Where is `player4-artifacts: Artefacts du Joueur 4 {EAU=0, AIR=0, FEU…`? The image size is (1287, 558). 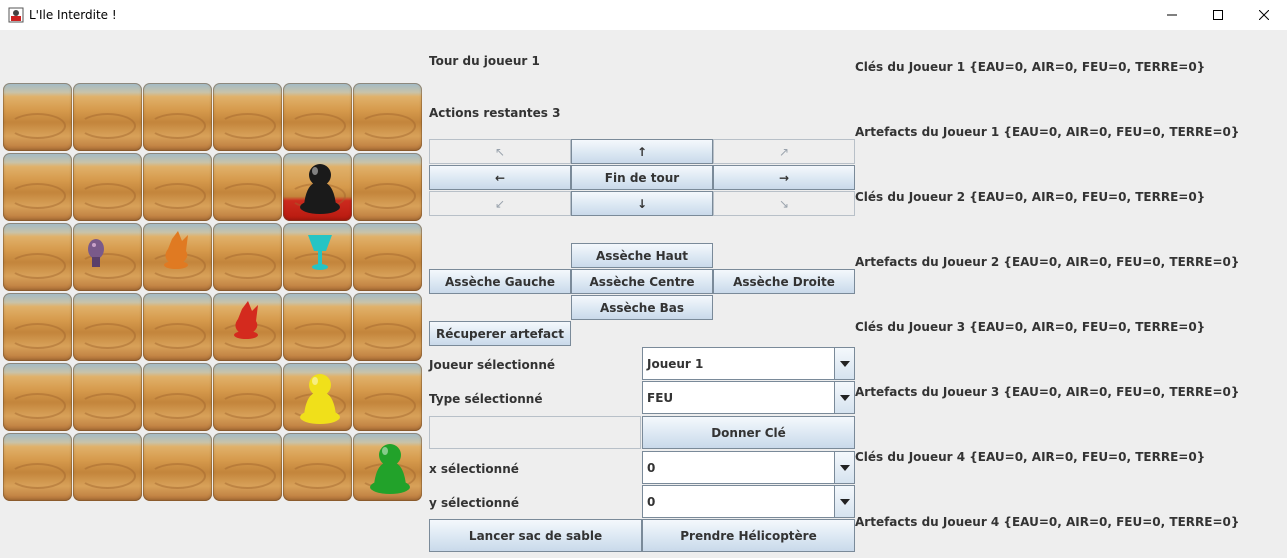
player4-artifacts: Artefacts du Joueur 4 {EAU=0, AIR=0, FEU… is located at coordinates (1047, 522).